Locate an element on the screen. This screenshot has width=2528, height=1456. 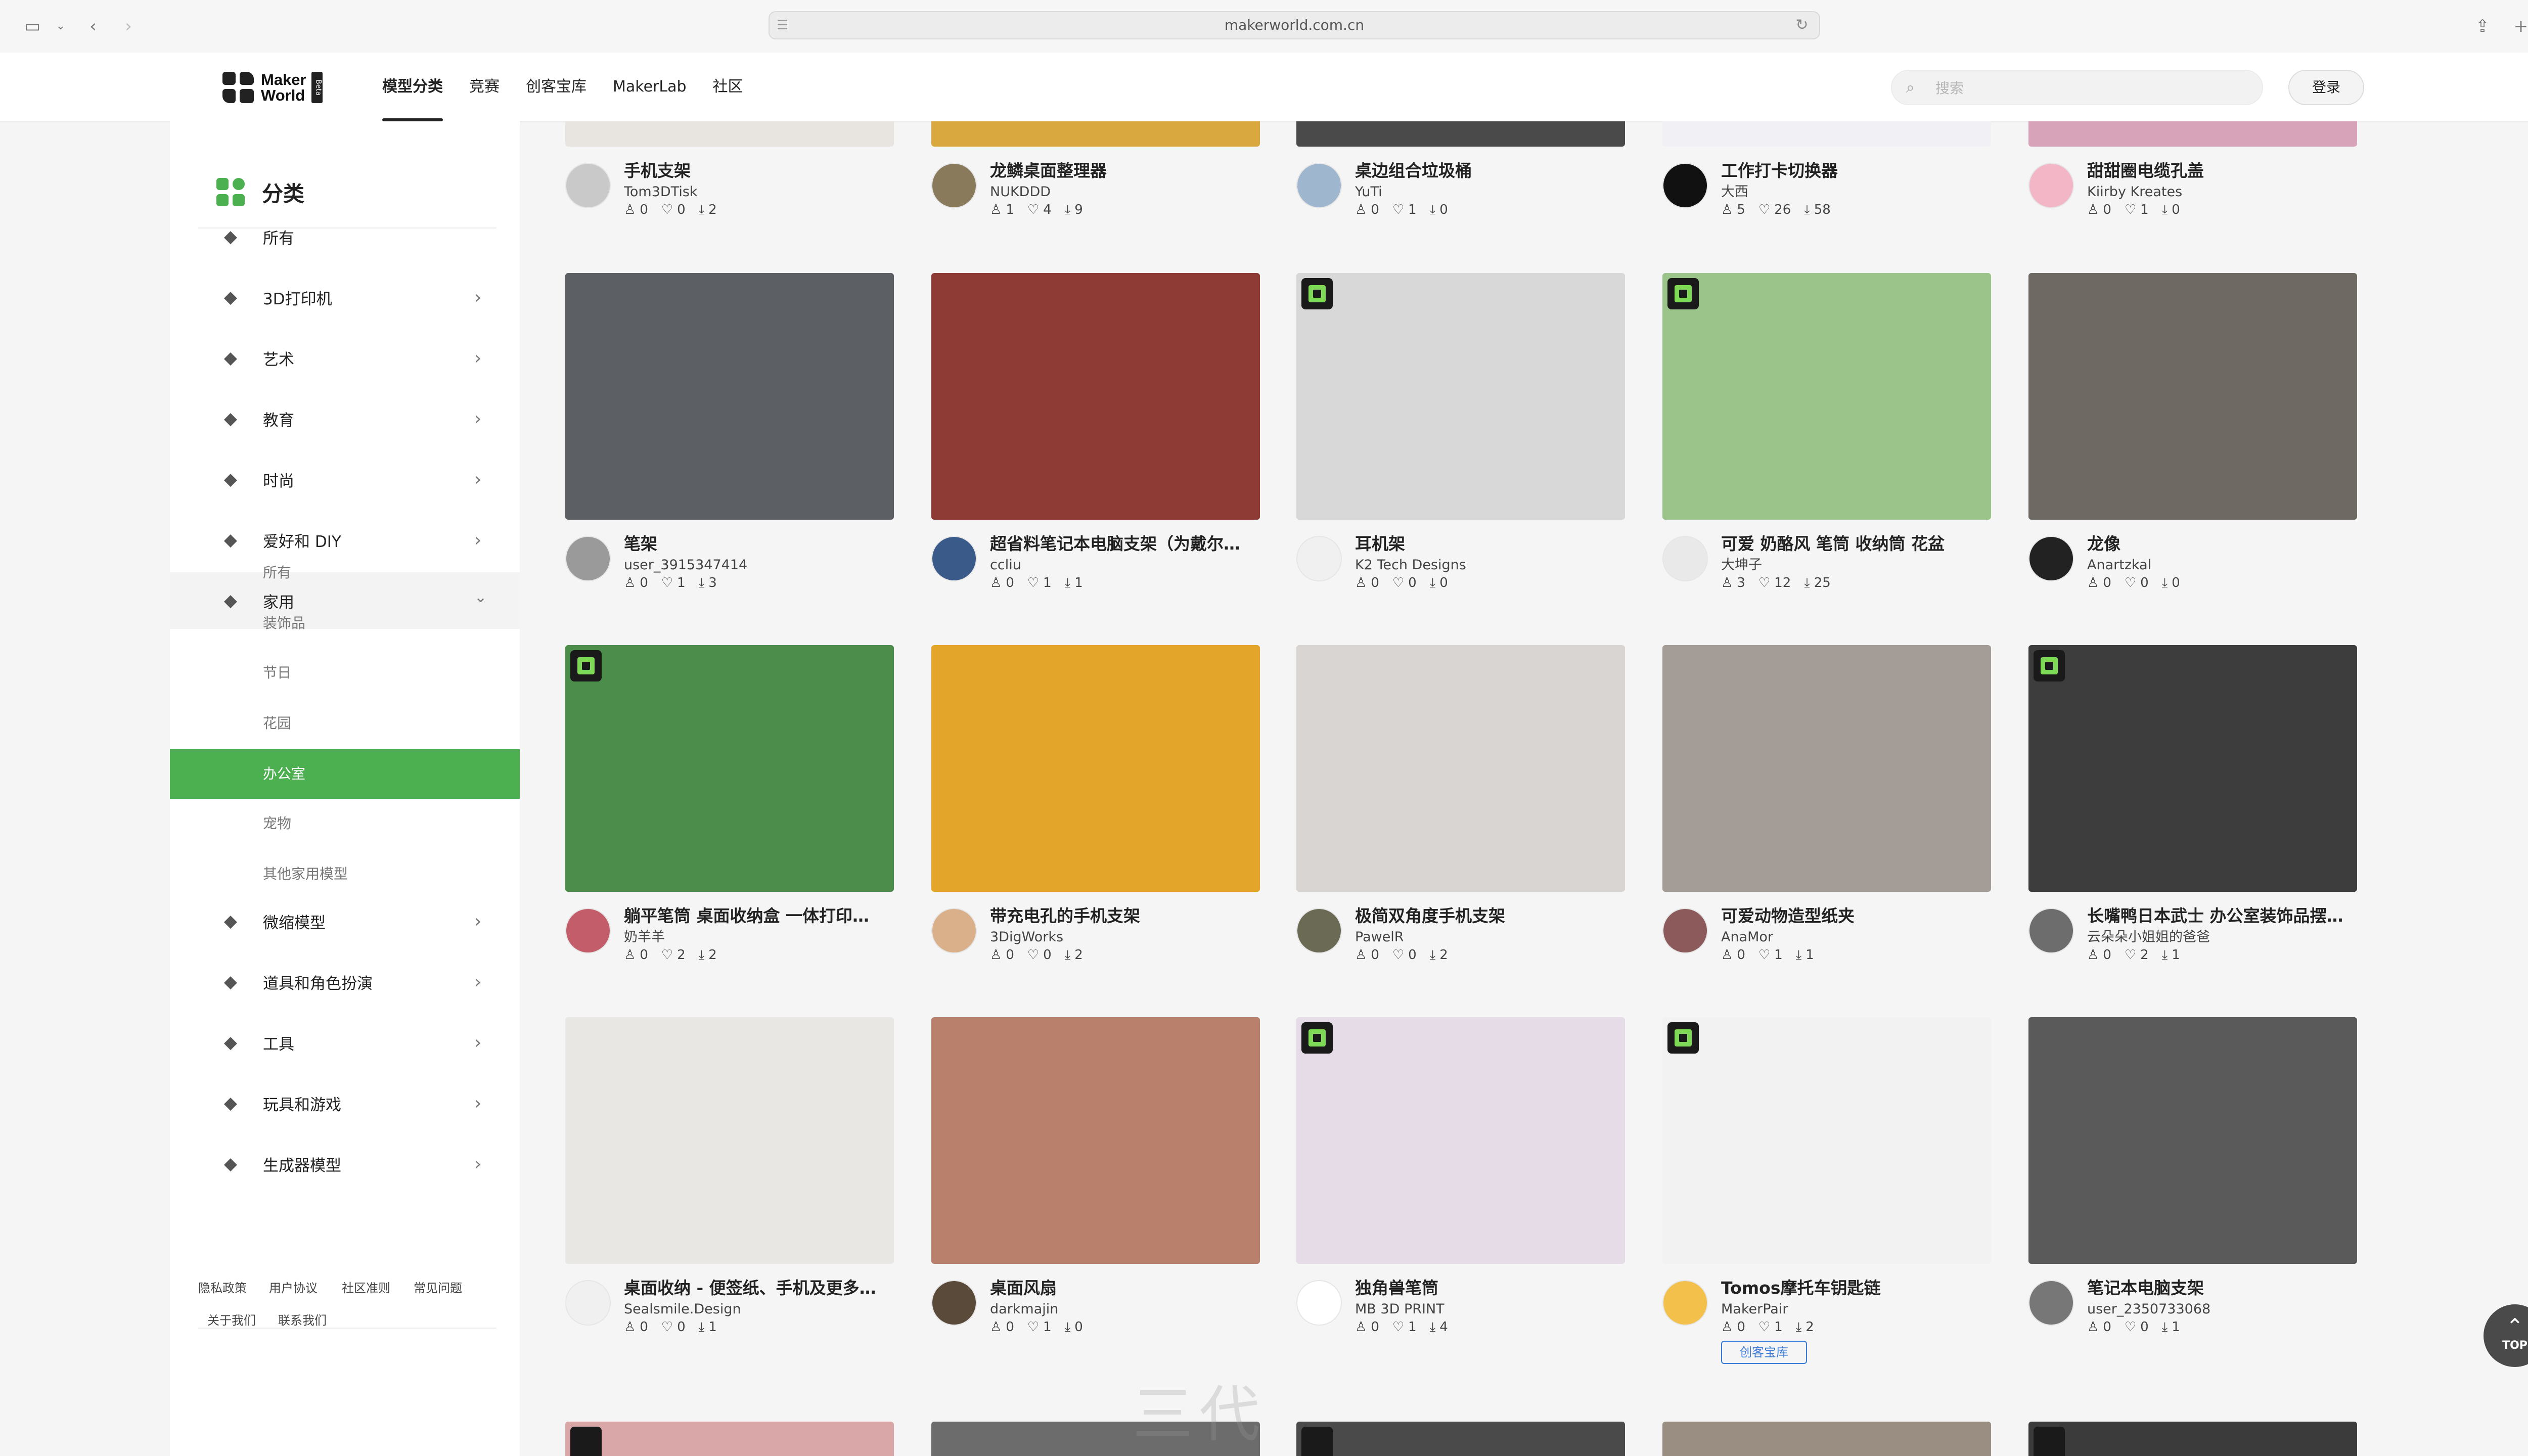
sidebar-subcategory: 装饰品 is located at coordinates (345, 623).